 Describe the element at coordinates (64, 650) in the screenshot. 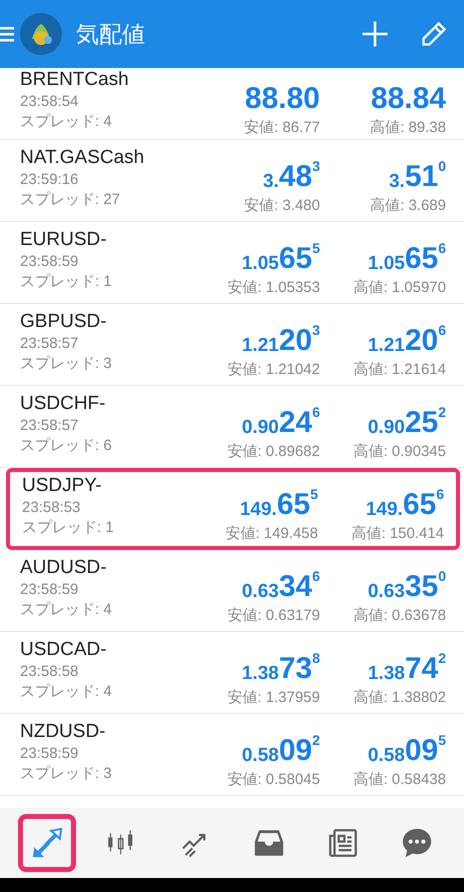

I see `symbol-name: USDCAD-` at that location.